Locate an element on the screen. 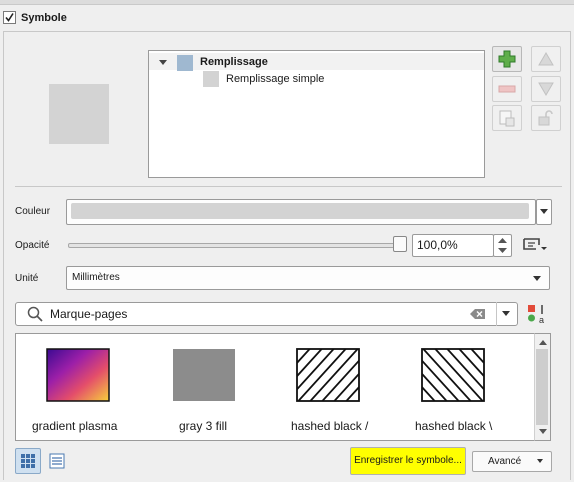 This screenshot has height=482, width=574. search-options-button is located at coordinates (506, 314).